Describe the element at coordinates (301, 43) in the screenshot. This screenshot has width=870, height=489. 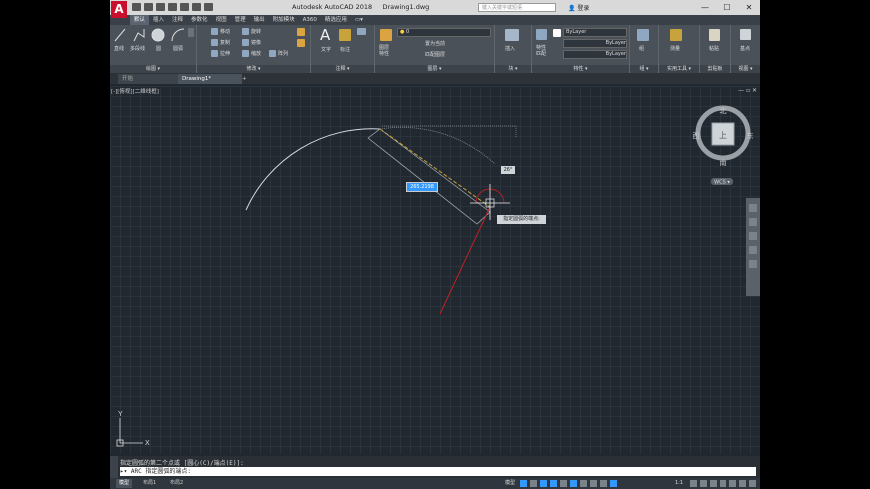
I see `fillet-icon` at that location.